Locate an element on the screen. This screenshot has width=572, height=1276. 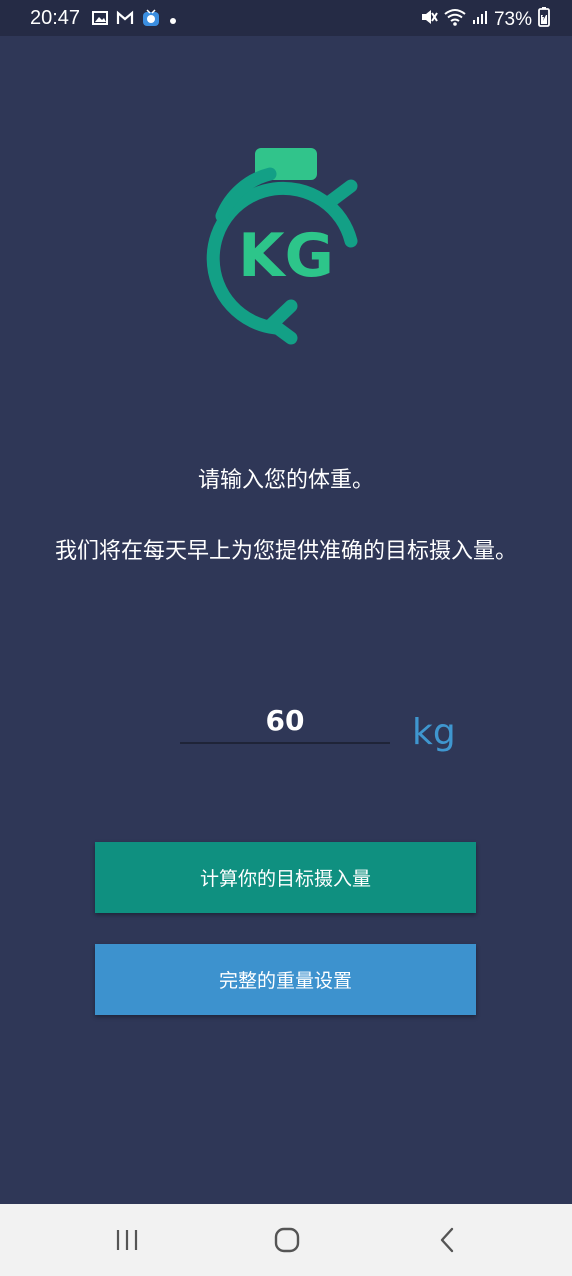
battery-percent: 73% is located at coordinates (512, 19).